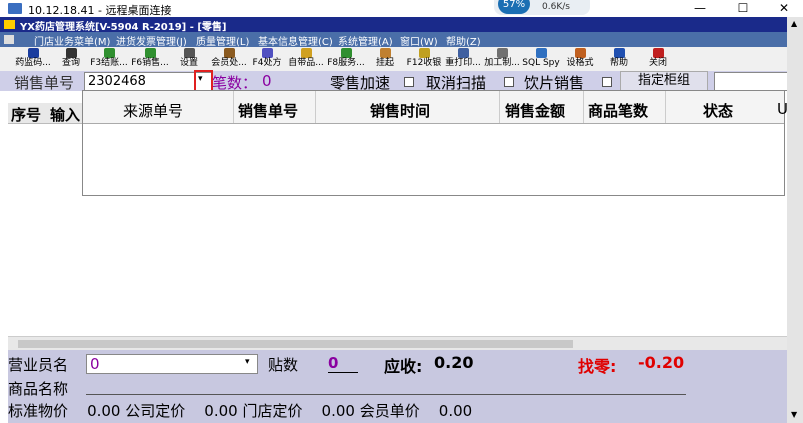  I want to click on printer-icon, so click(463, 53).